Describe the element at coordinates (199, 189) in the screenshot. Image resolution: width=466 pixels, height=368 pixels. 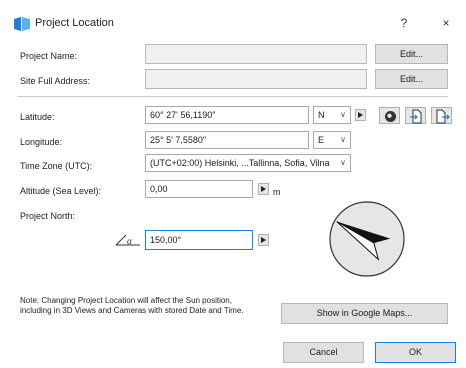
I see `altitude-input: 0,00` at that location.